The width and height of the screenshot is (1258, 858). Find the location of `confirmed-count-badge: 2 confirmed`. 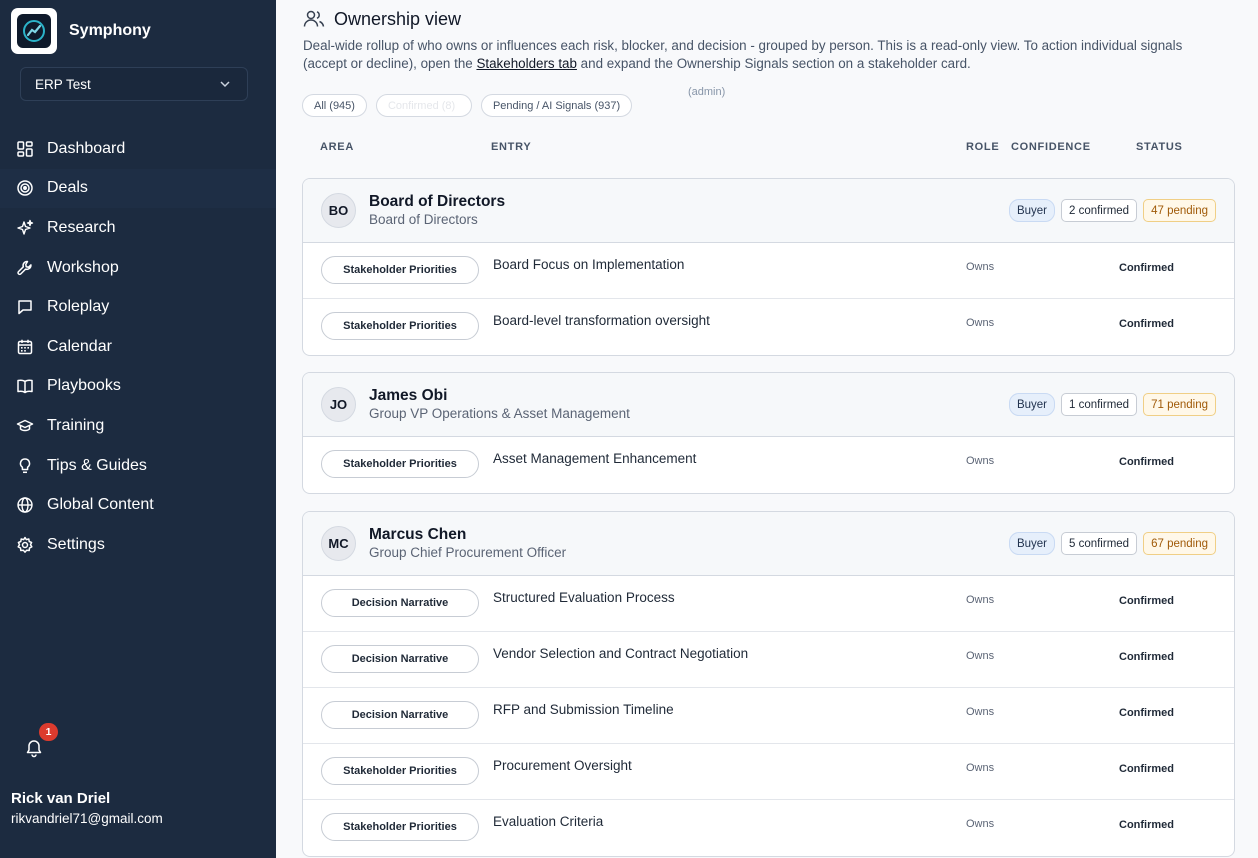

confirmed-count-badge: 2 confirmed is located at coordinates (1099, 210).